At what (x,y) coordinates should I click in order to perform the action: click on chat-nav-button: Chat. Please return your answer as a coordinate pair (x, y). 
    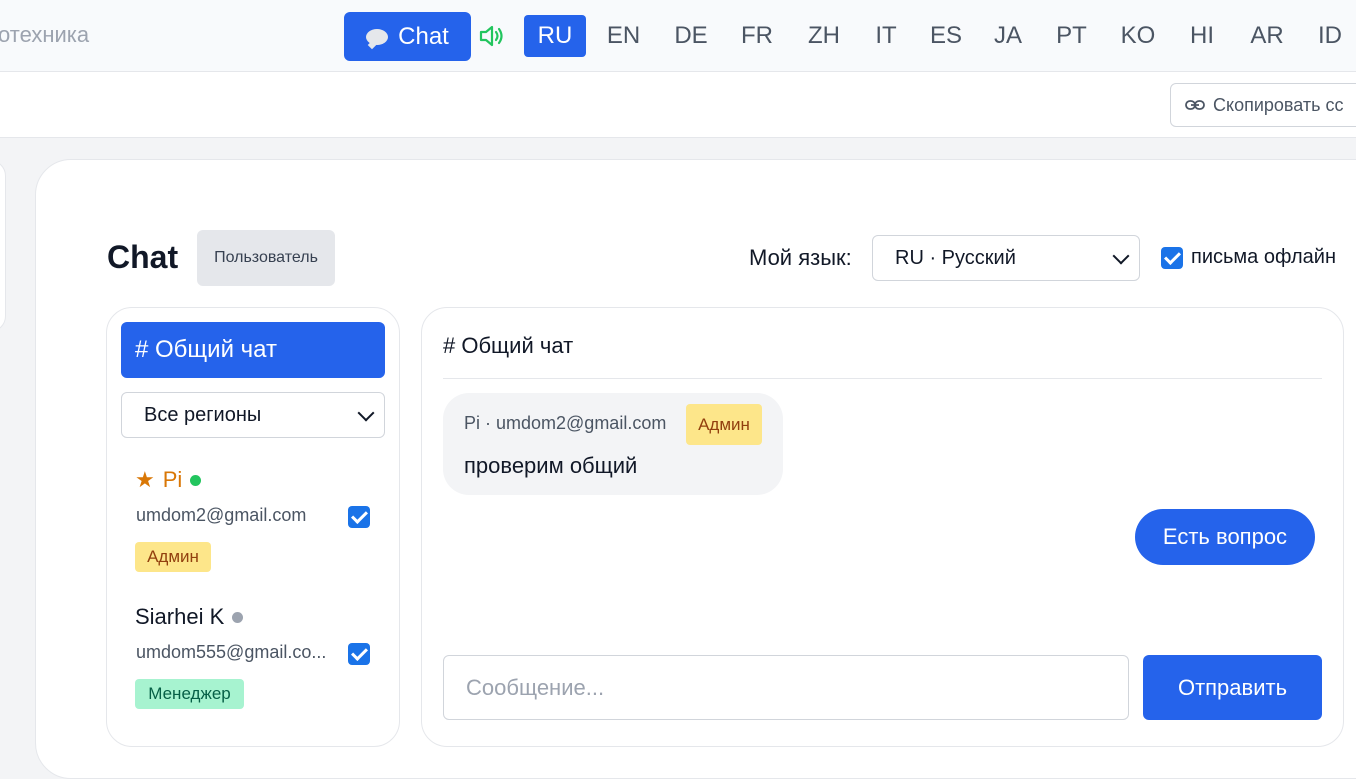
    Looking at the image, I should click on (407, 36).